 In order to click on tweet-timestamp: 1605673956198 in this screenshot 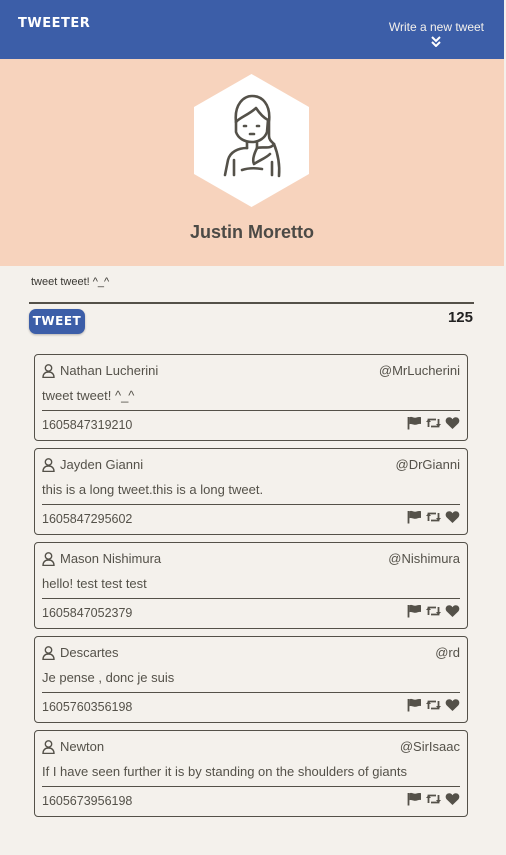, I will do `click(87, 801)`.